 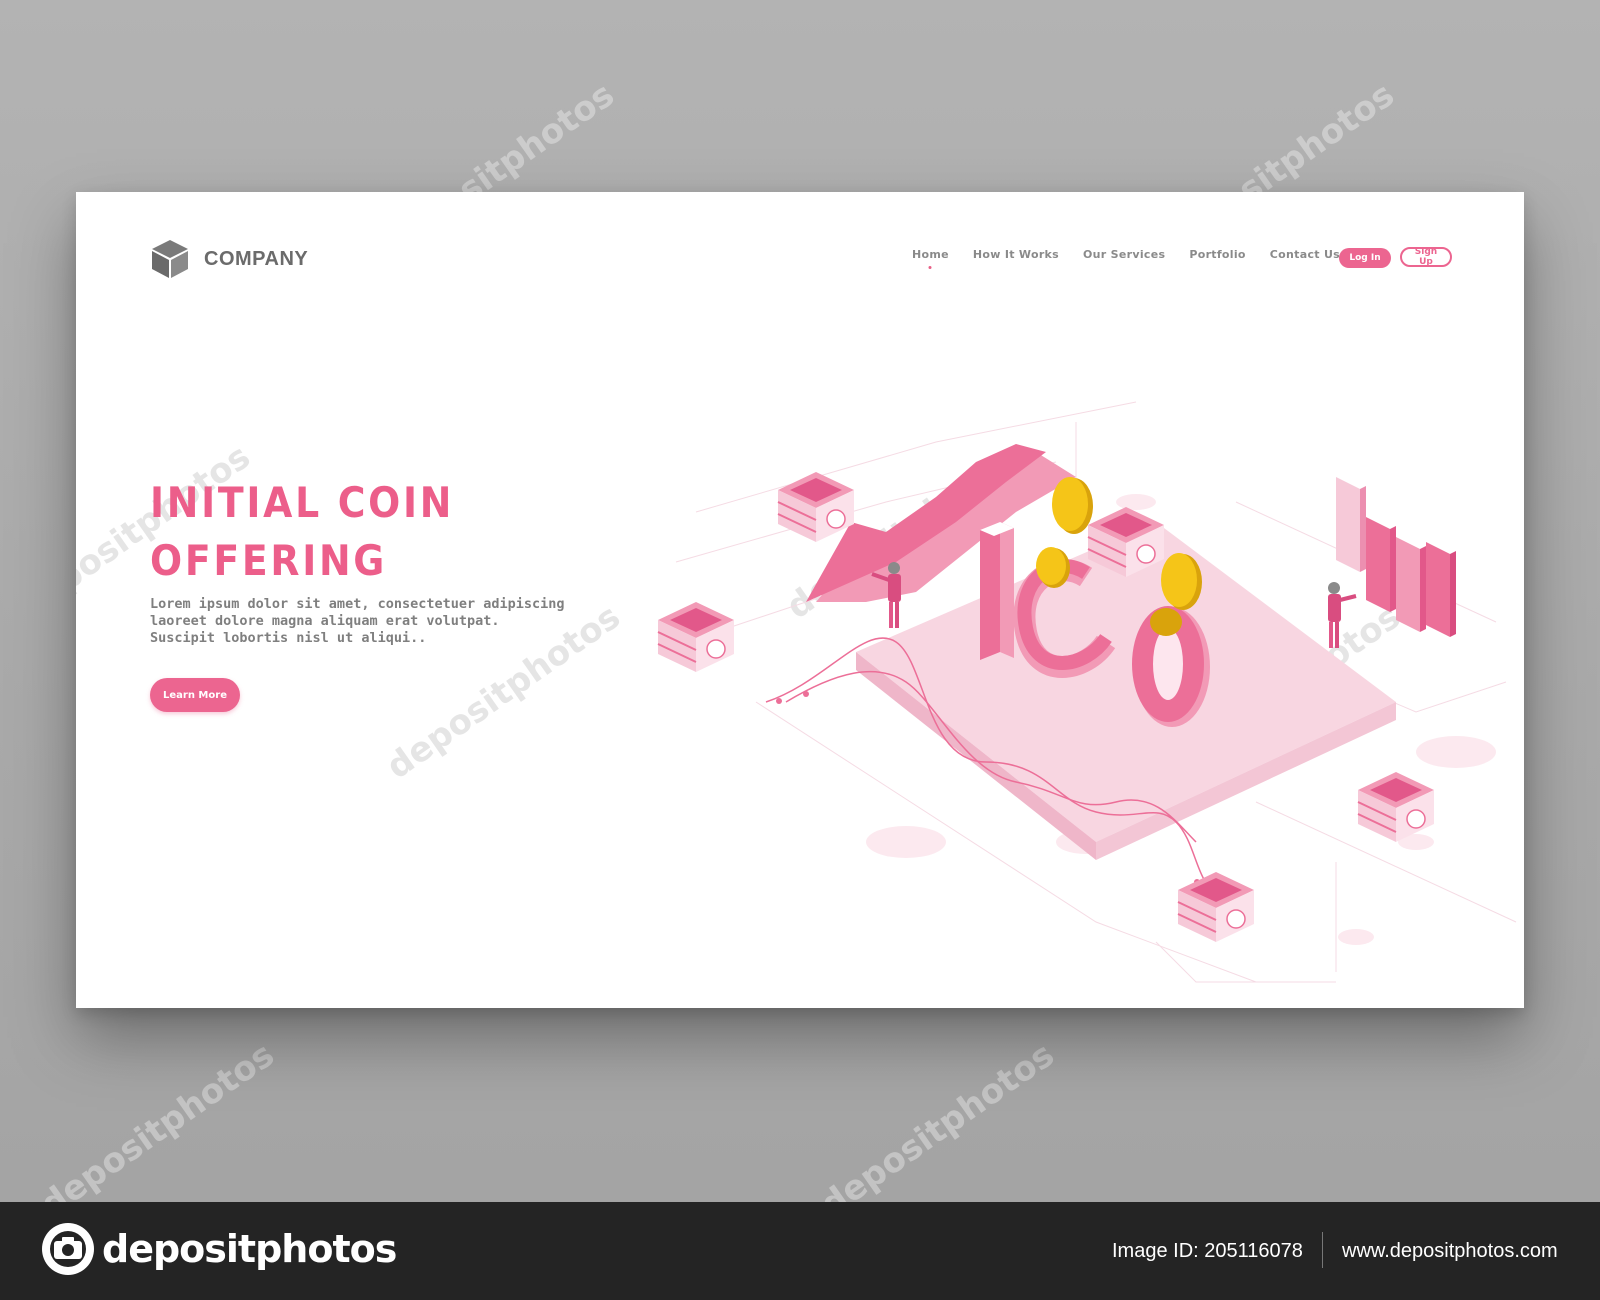 I want to click on hero-title: INITIAL COIN OFFERING, so click(x=360, y=532).